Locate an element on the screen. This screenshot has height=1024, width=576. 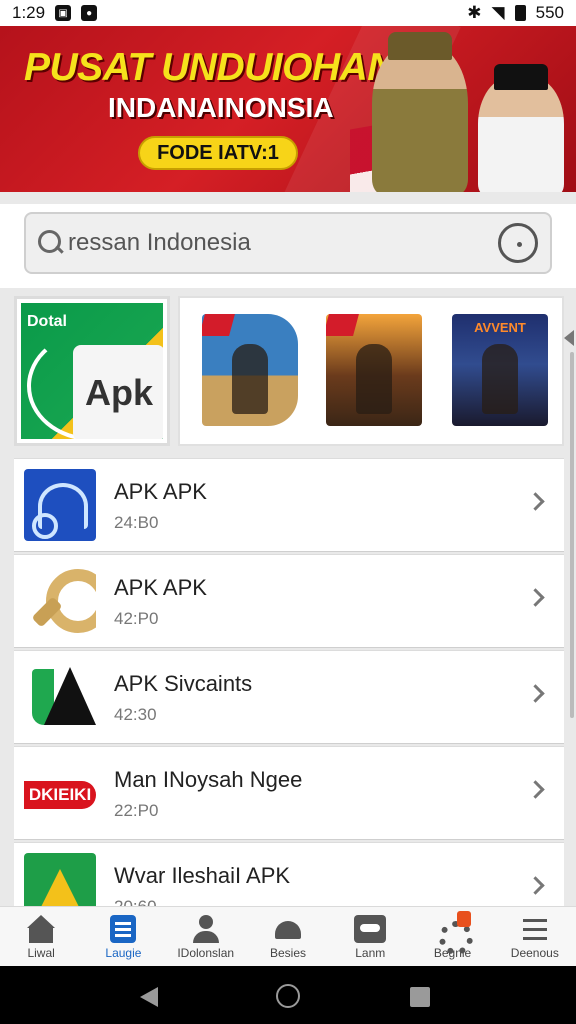
nav-item-menu: Deenous is located at coordinates (535, 936).